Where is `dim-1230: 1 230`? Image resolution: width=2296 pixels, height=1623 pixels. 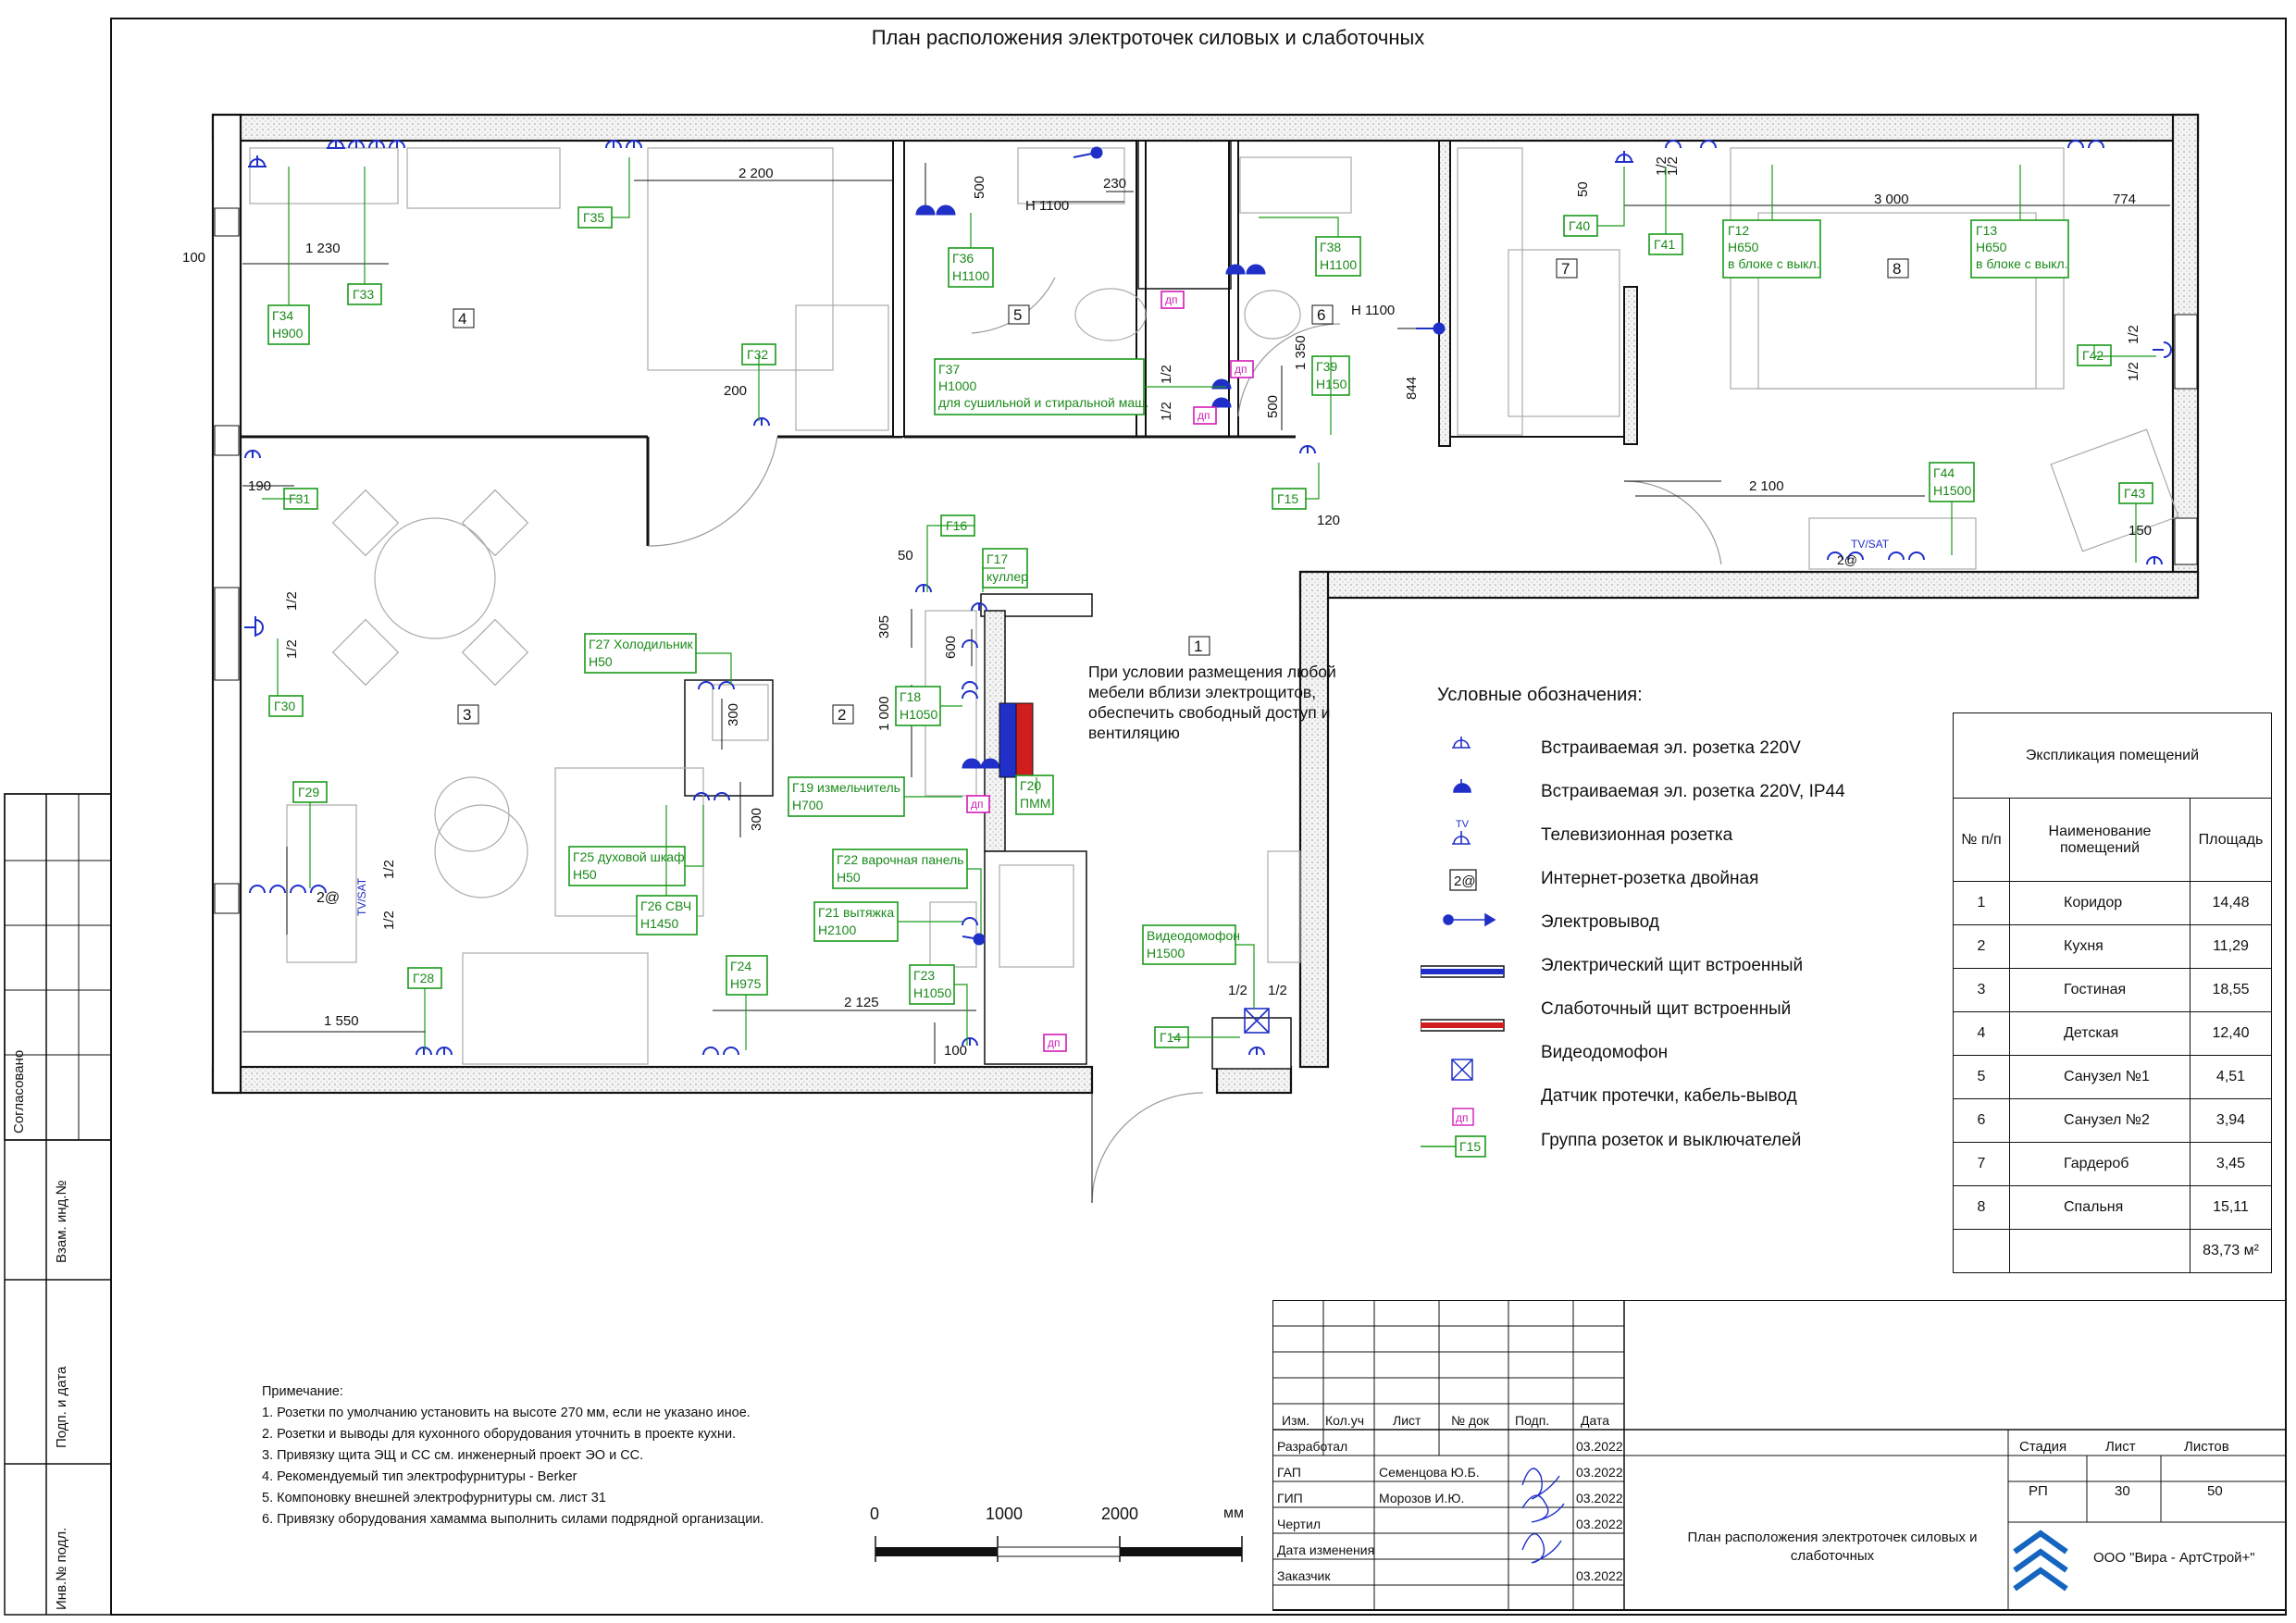
dim-1230: 1 230 is located at coordinates (323, 248).